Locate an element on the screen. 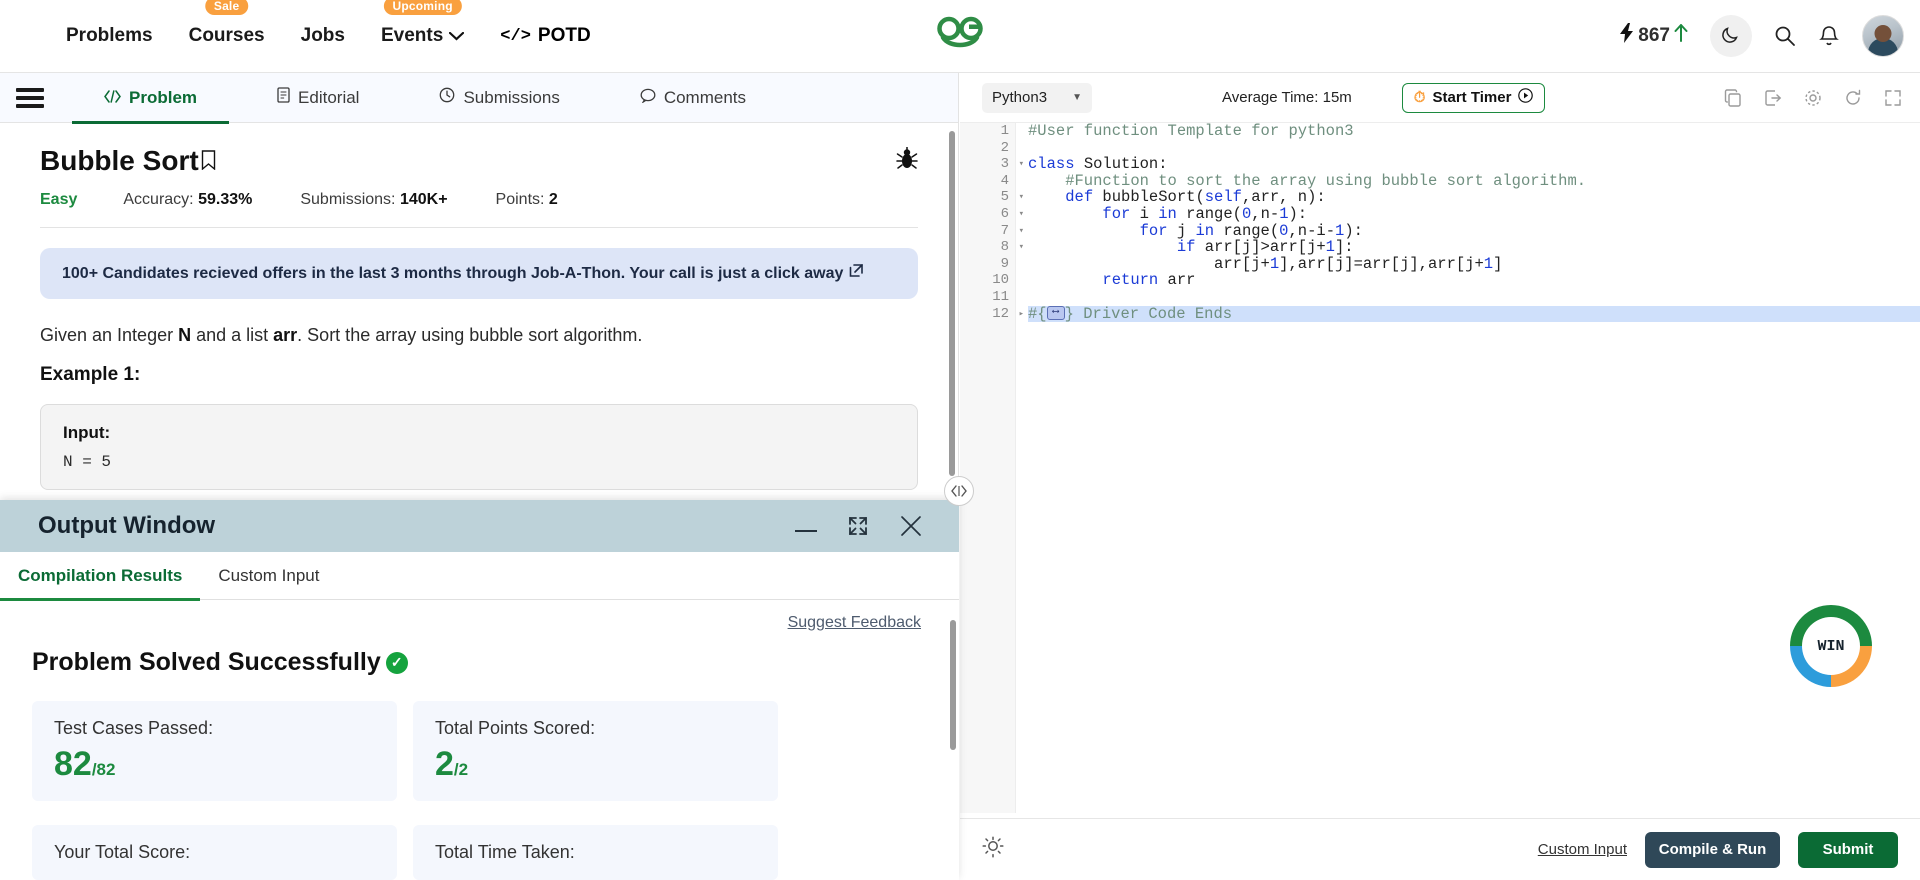 This screenshot has width=1920, height=880. document-icon is located at coordinates (283, 97).